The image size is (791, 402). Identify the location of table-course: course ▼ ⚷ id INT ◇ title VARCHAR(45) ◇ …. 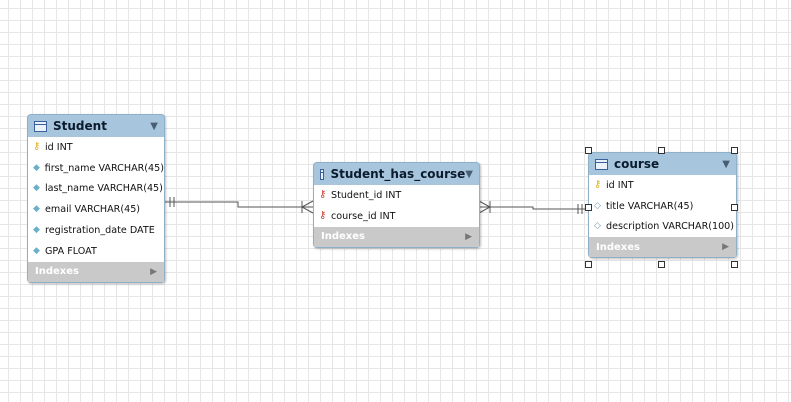
(662, 205).